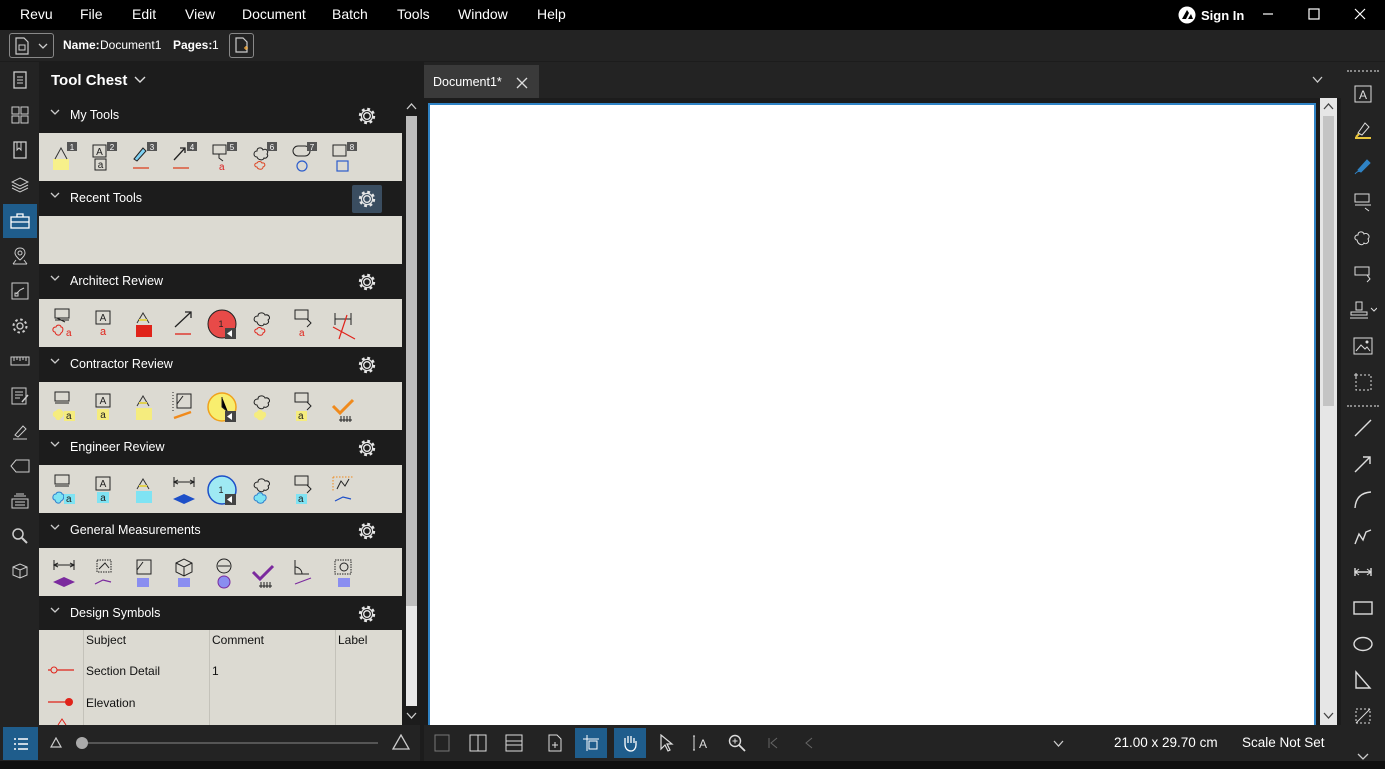 This screenshot has height=769, width=1385. What do you see at coordinates (65, 157) in the screenshot?
I see `tool-highlight: 1` at bounding box center [65, 157].